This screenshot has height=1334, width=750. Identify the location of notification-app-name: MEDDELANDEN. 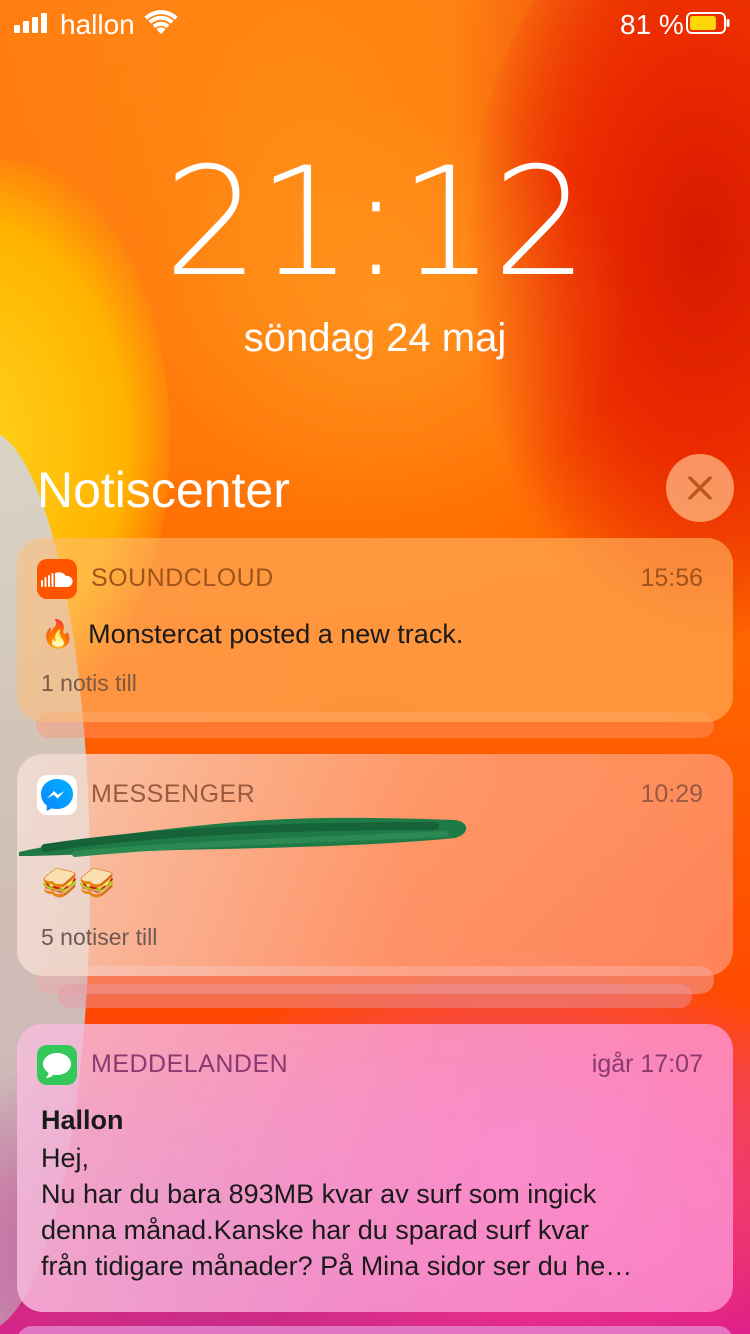
(190, 1064).